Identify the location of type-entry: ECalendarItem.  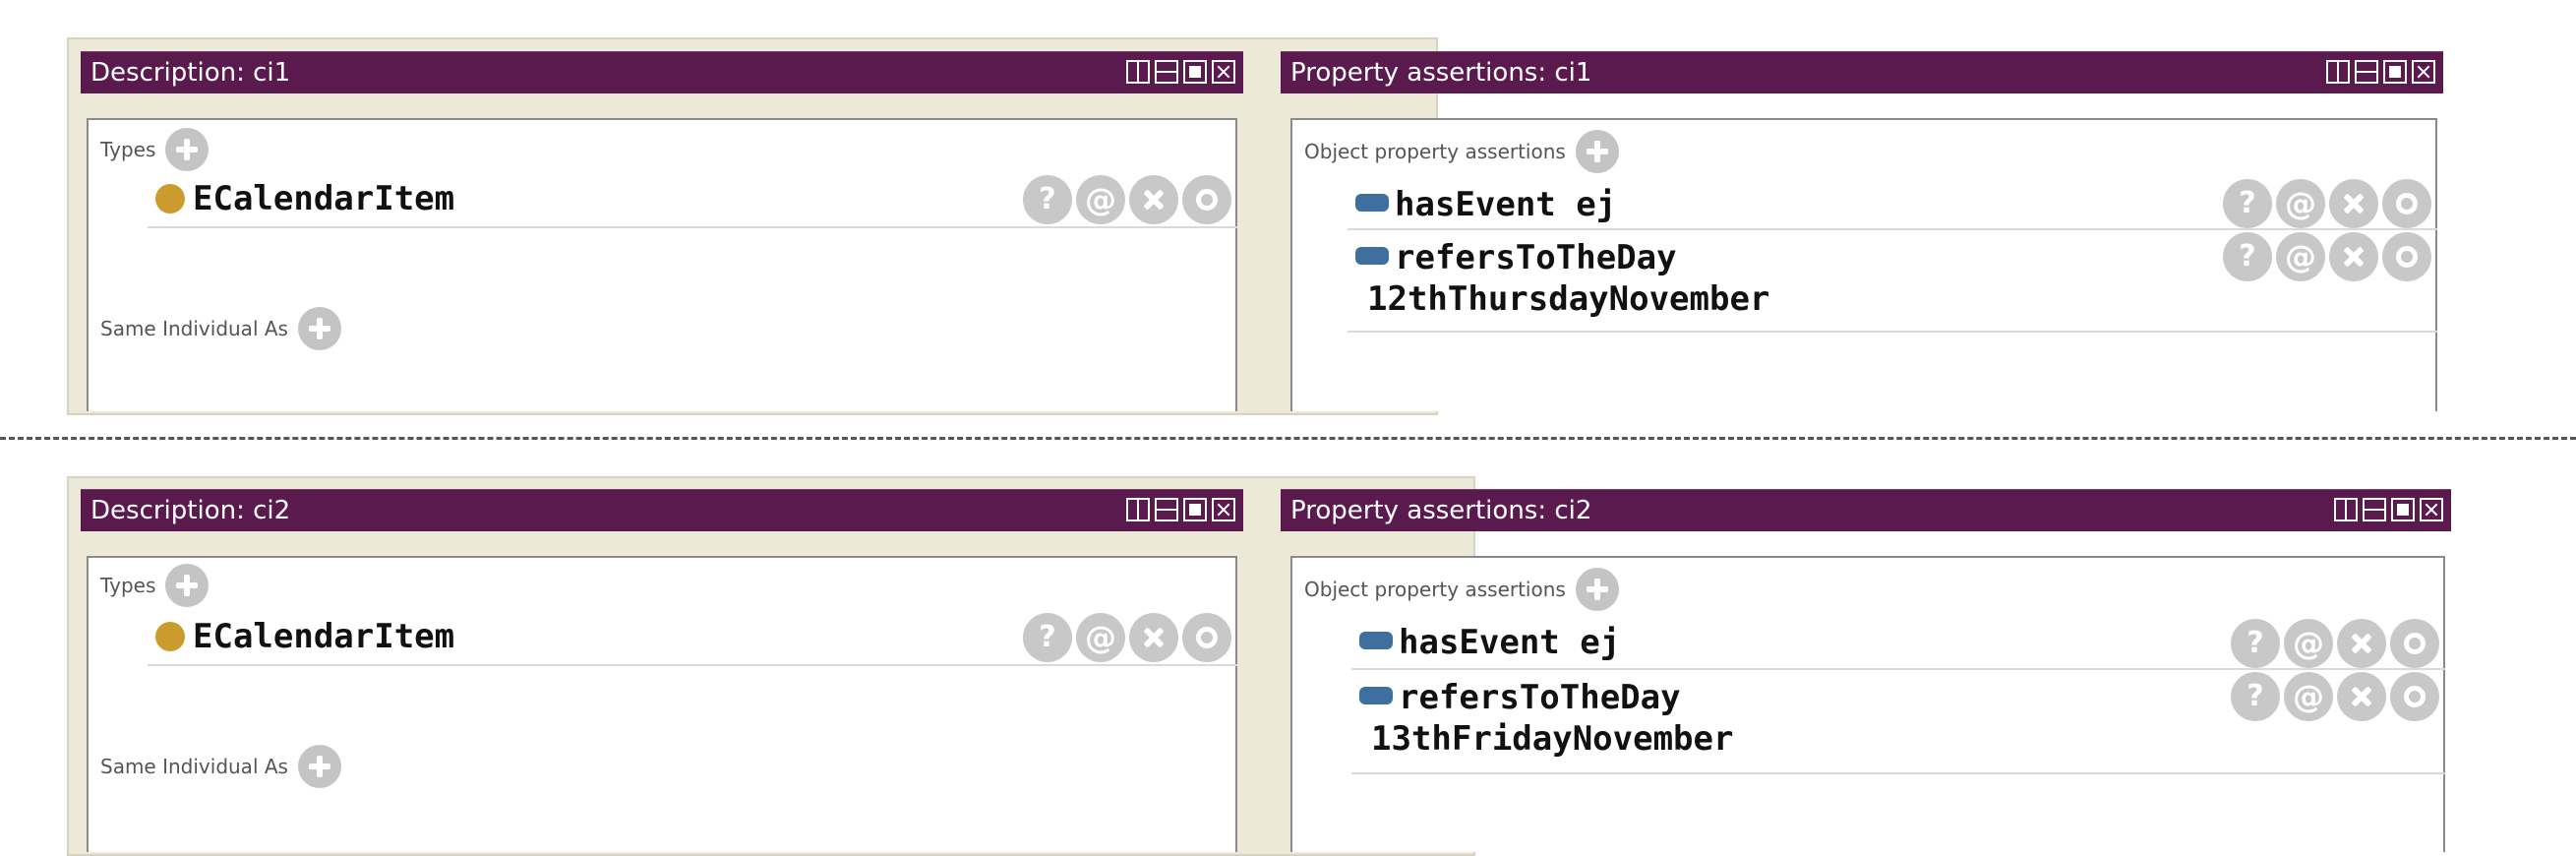
(304, 637).